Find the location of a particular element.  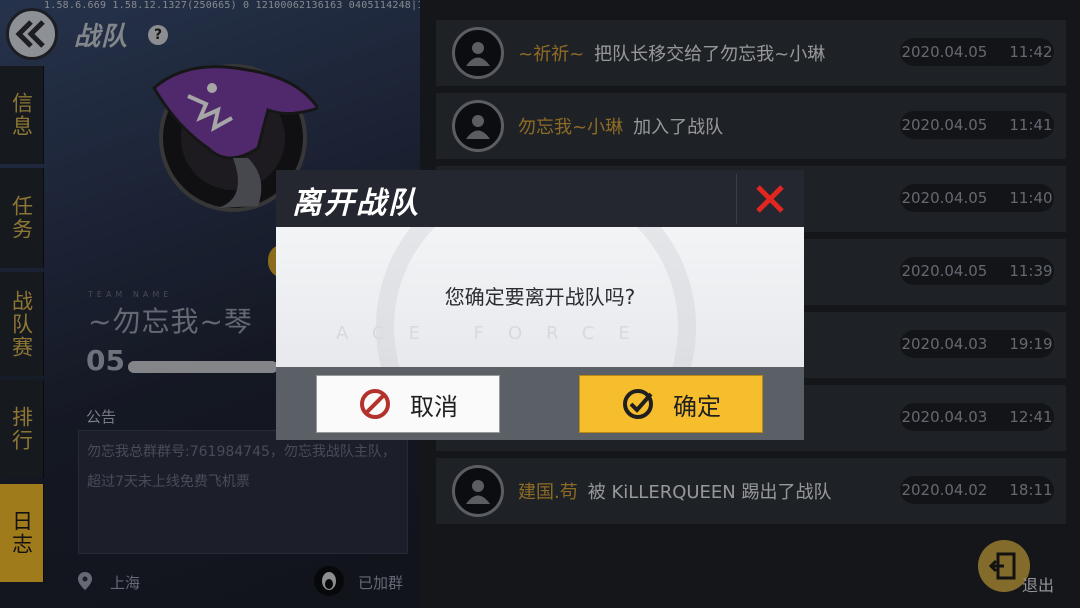

cancel-label: 取消 is located at coordinates (434, 406).